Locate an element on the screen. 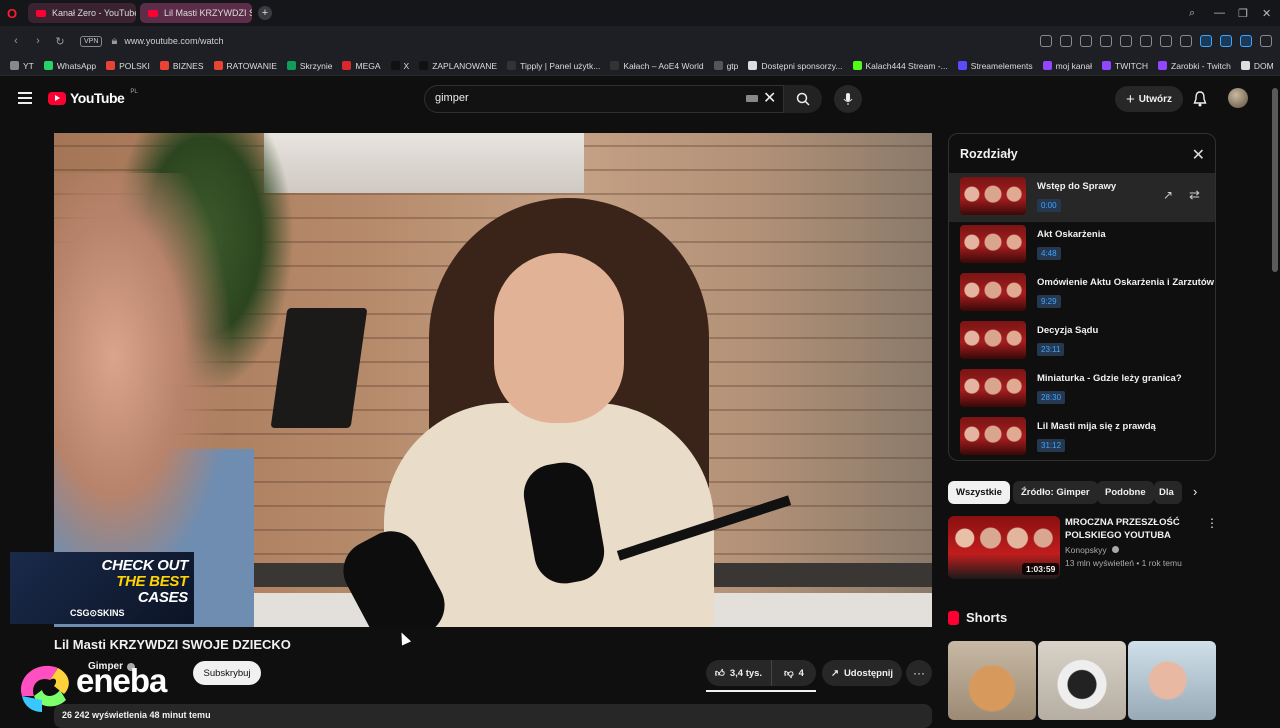 The width and height of the screenshot is (1280, 728). share-button: ↗ Udostępnij is located at coordinates (862, 673).